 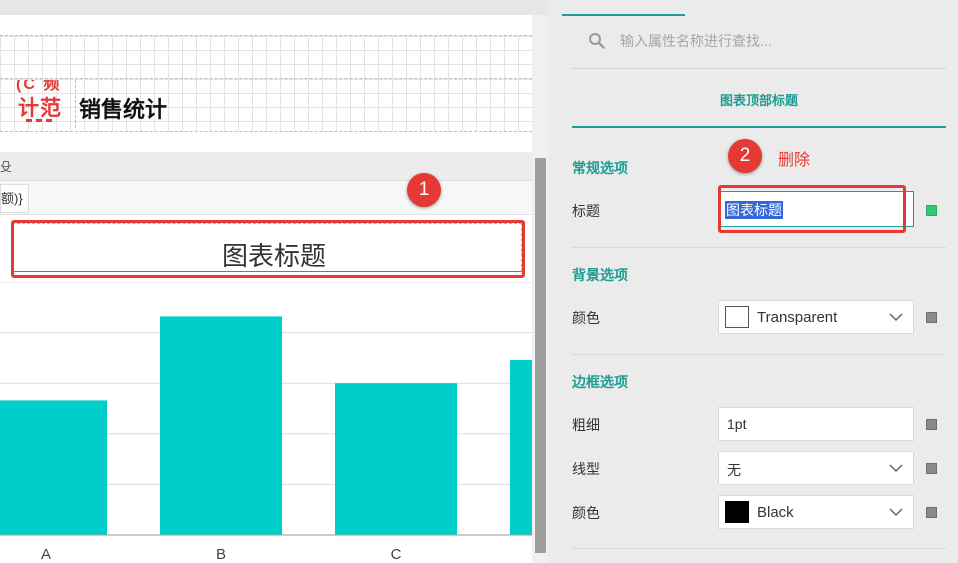 I want to click on canvas-grid, so click(x=266, y=56).